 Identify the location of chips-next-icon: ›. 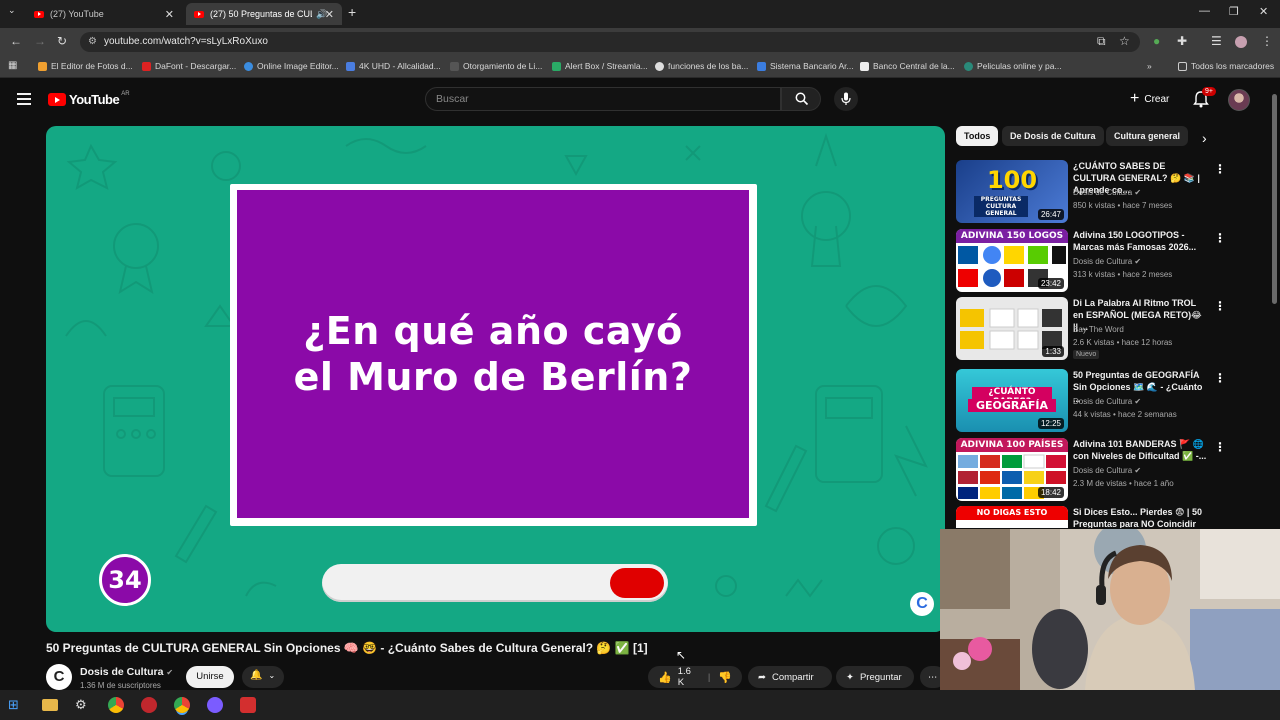
(1204, 138).